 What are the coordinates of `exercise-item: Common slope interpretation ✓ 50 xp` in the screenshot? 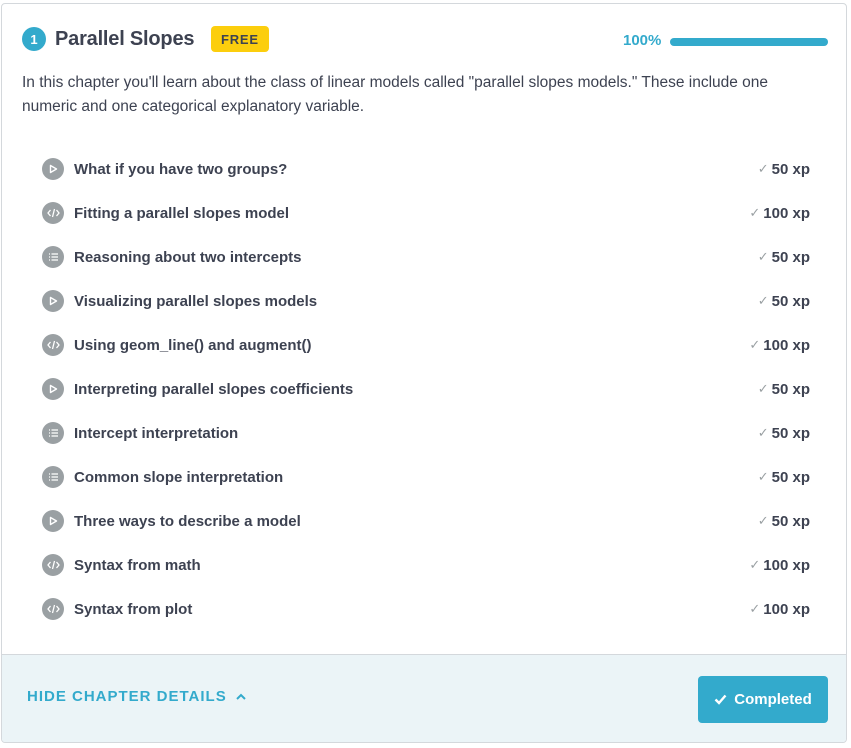 It's located at (426, 477).